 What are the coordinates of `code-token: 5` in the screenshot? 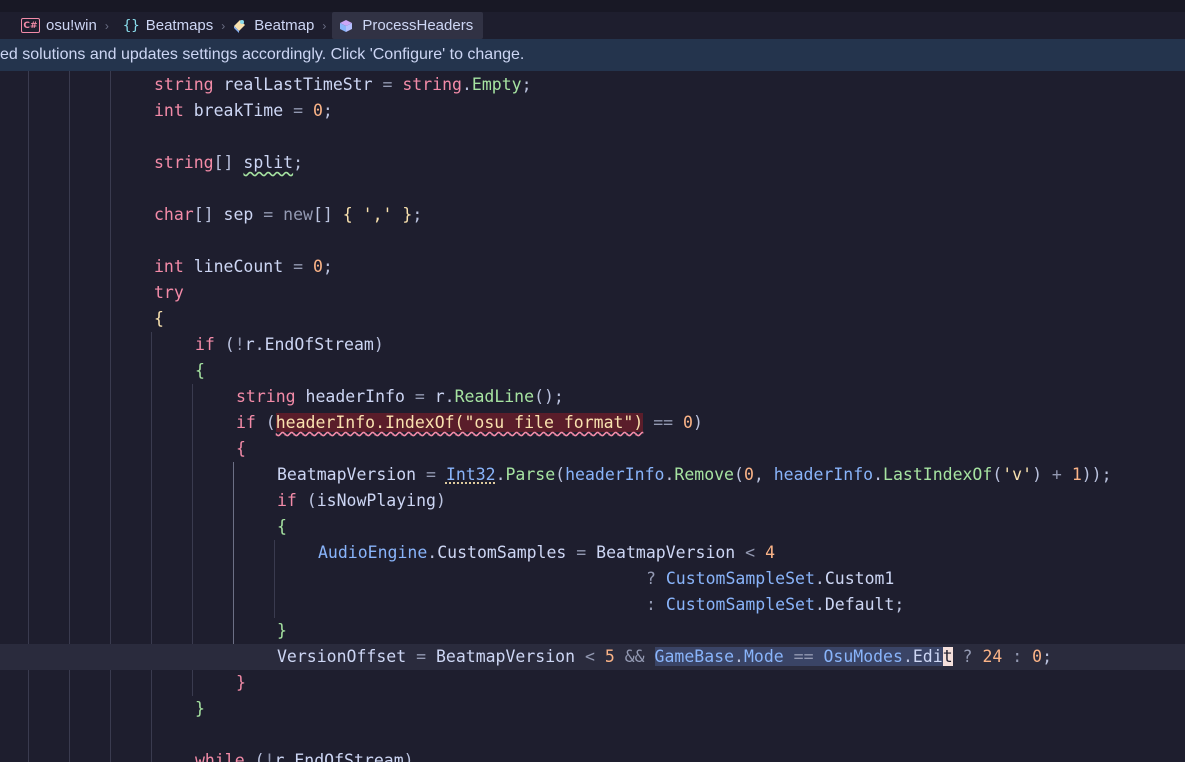 It's located at (609, 656).